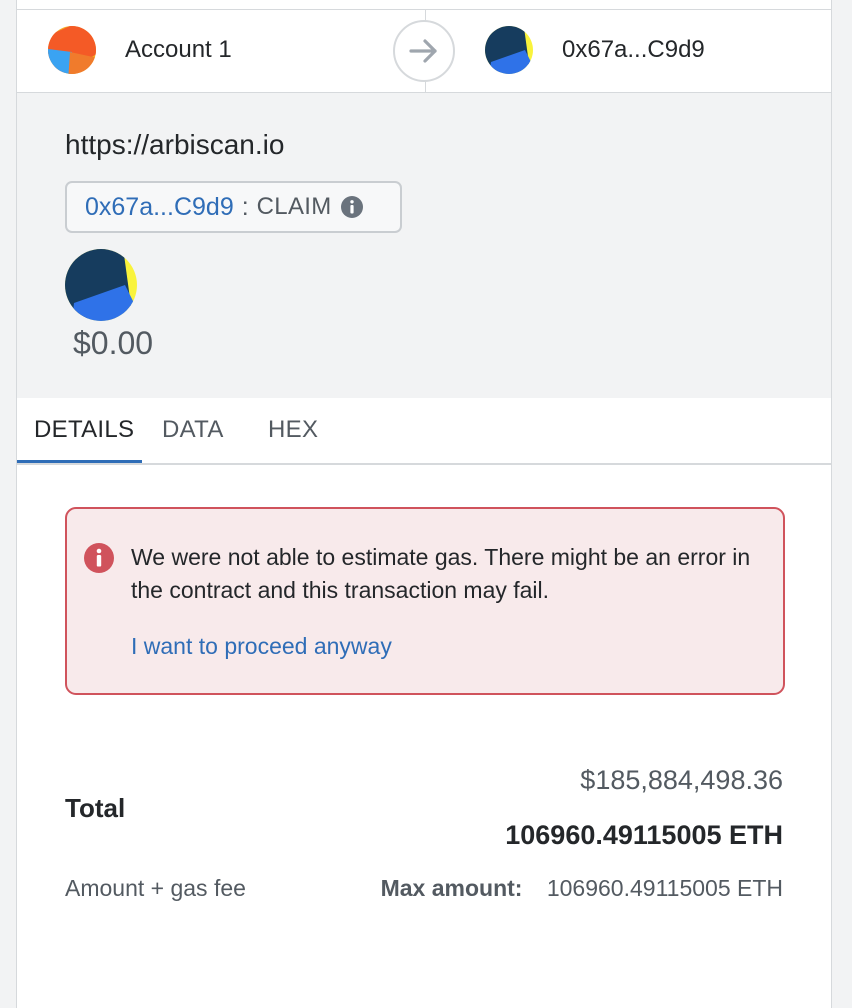 This screenshot has height=1008, width=852. Describe the element at coordinates (99, 558) in the screenshot. I see `error-icon` at that location.